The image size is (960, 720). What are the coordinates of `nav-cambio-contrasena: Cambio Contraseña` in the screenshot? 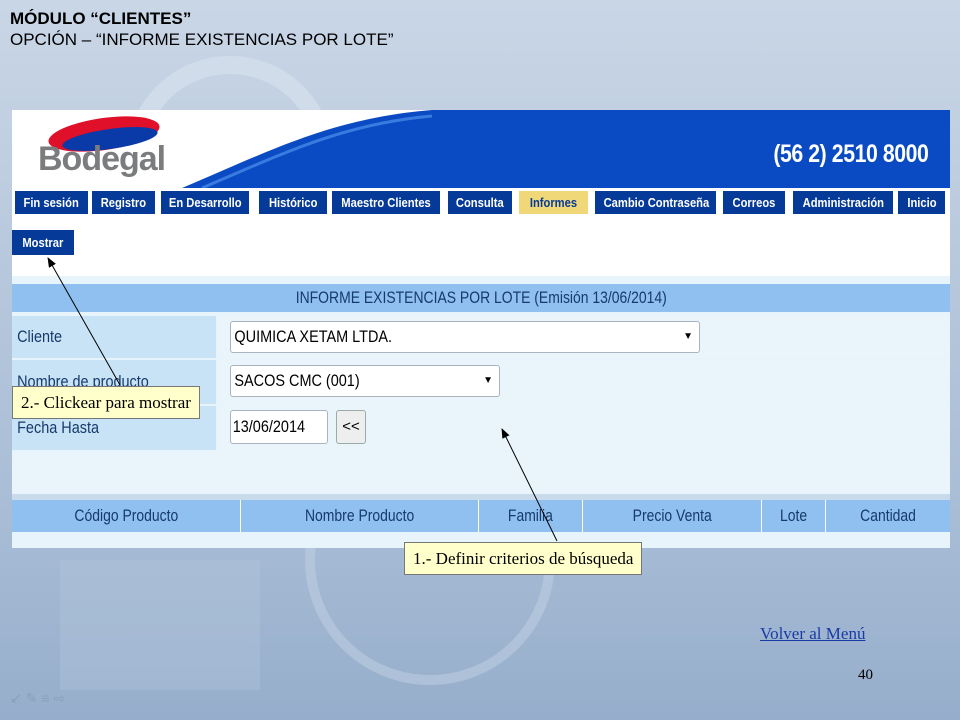 It's located at (655, 202).